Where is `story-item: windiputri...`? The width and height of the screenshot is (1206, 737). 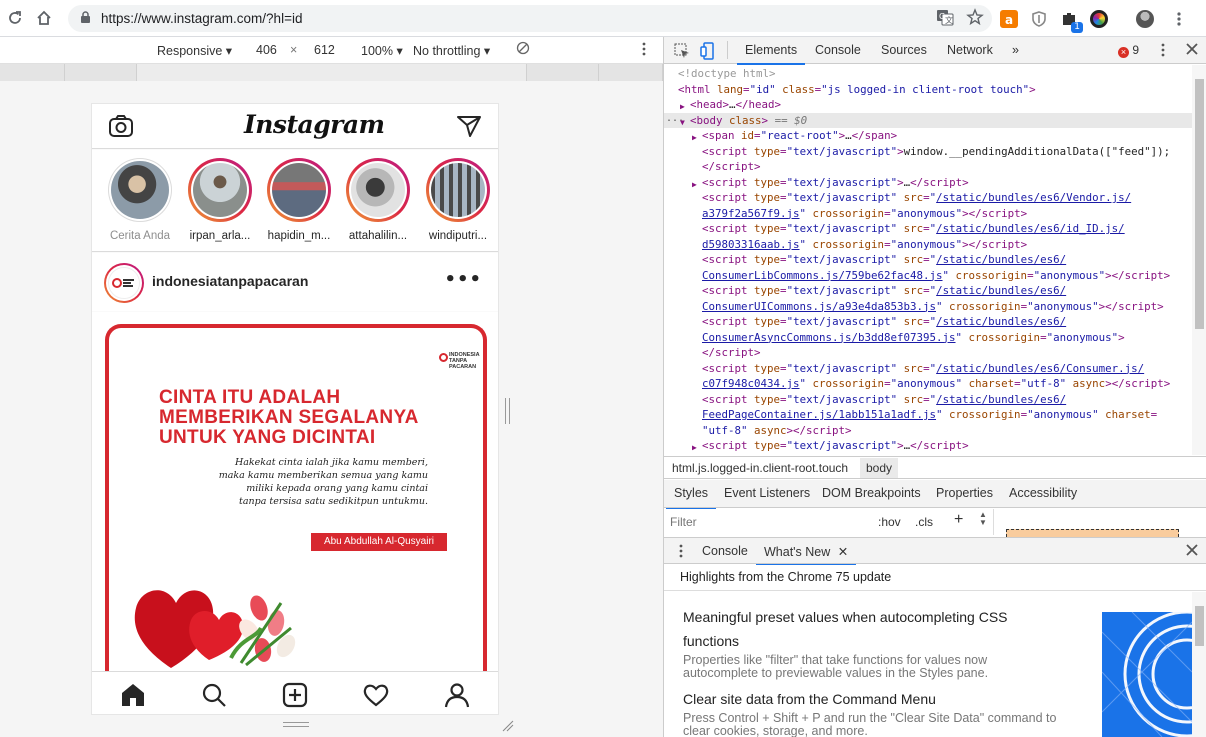 story-item: windiputri... is located at coordinates (458, 200).